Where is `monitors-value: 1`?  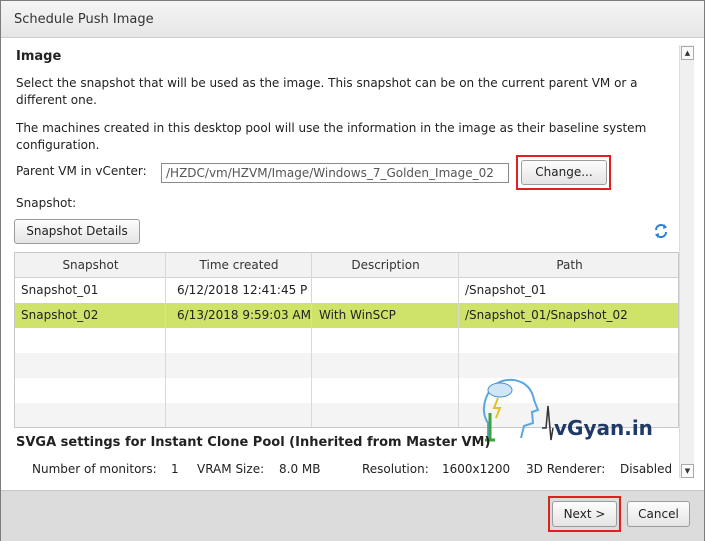
monitors-value: 1 is located at coordinates (175, 469).